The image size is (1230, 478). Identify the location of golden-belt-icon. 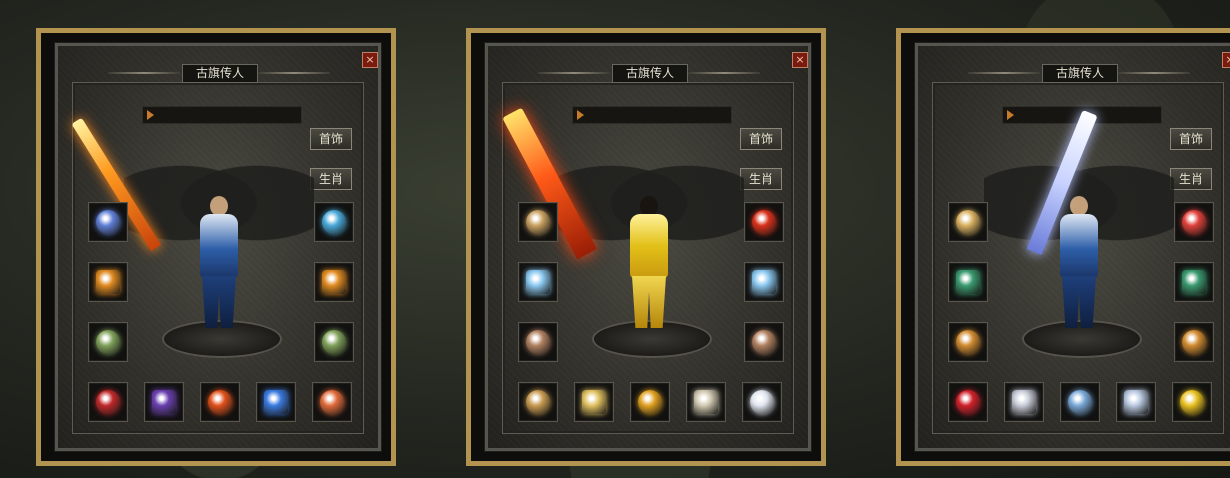
(594, 402).